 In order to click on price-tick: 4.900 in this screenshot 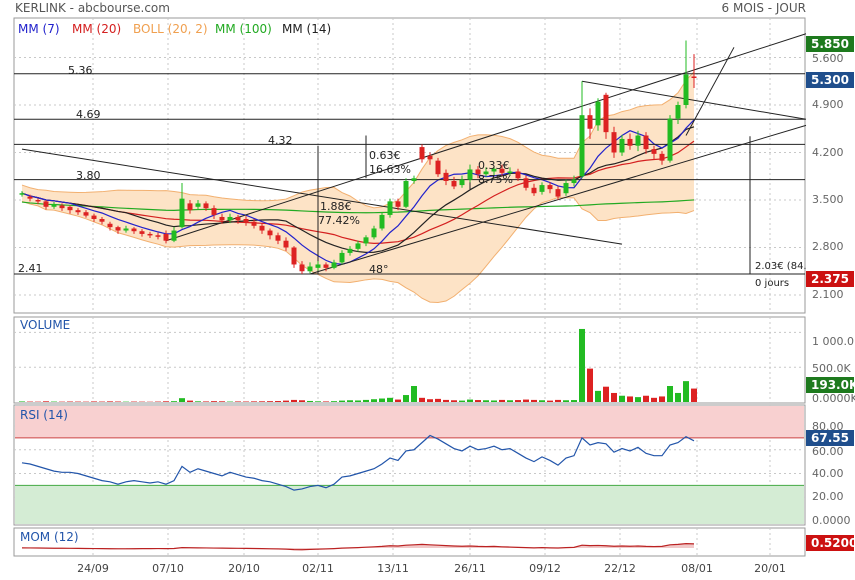, I will do `click(828, 104)`.